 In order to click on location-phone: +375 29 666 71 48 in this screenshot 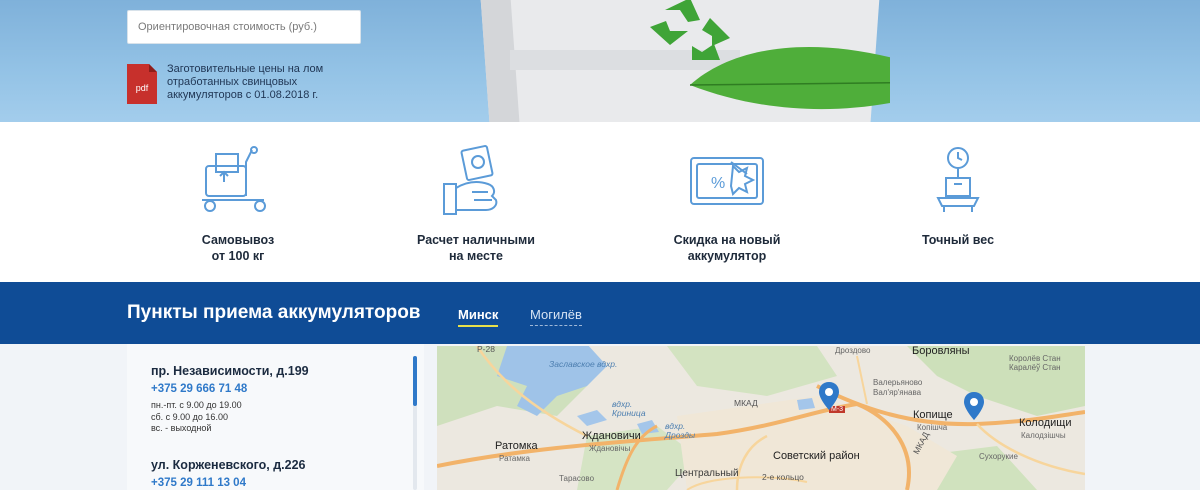, I will do `click(276, 389)`.